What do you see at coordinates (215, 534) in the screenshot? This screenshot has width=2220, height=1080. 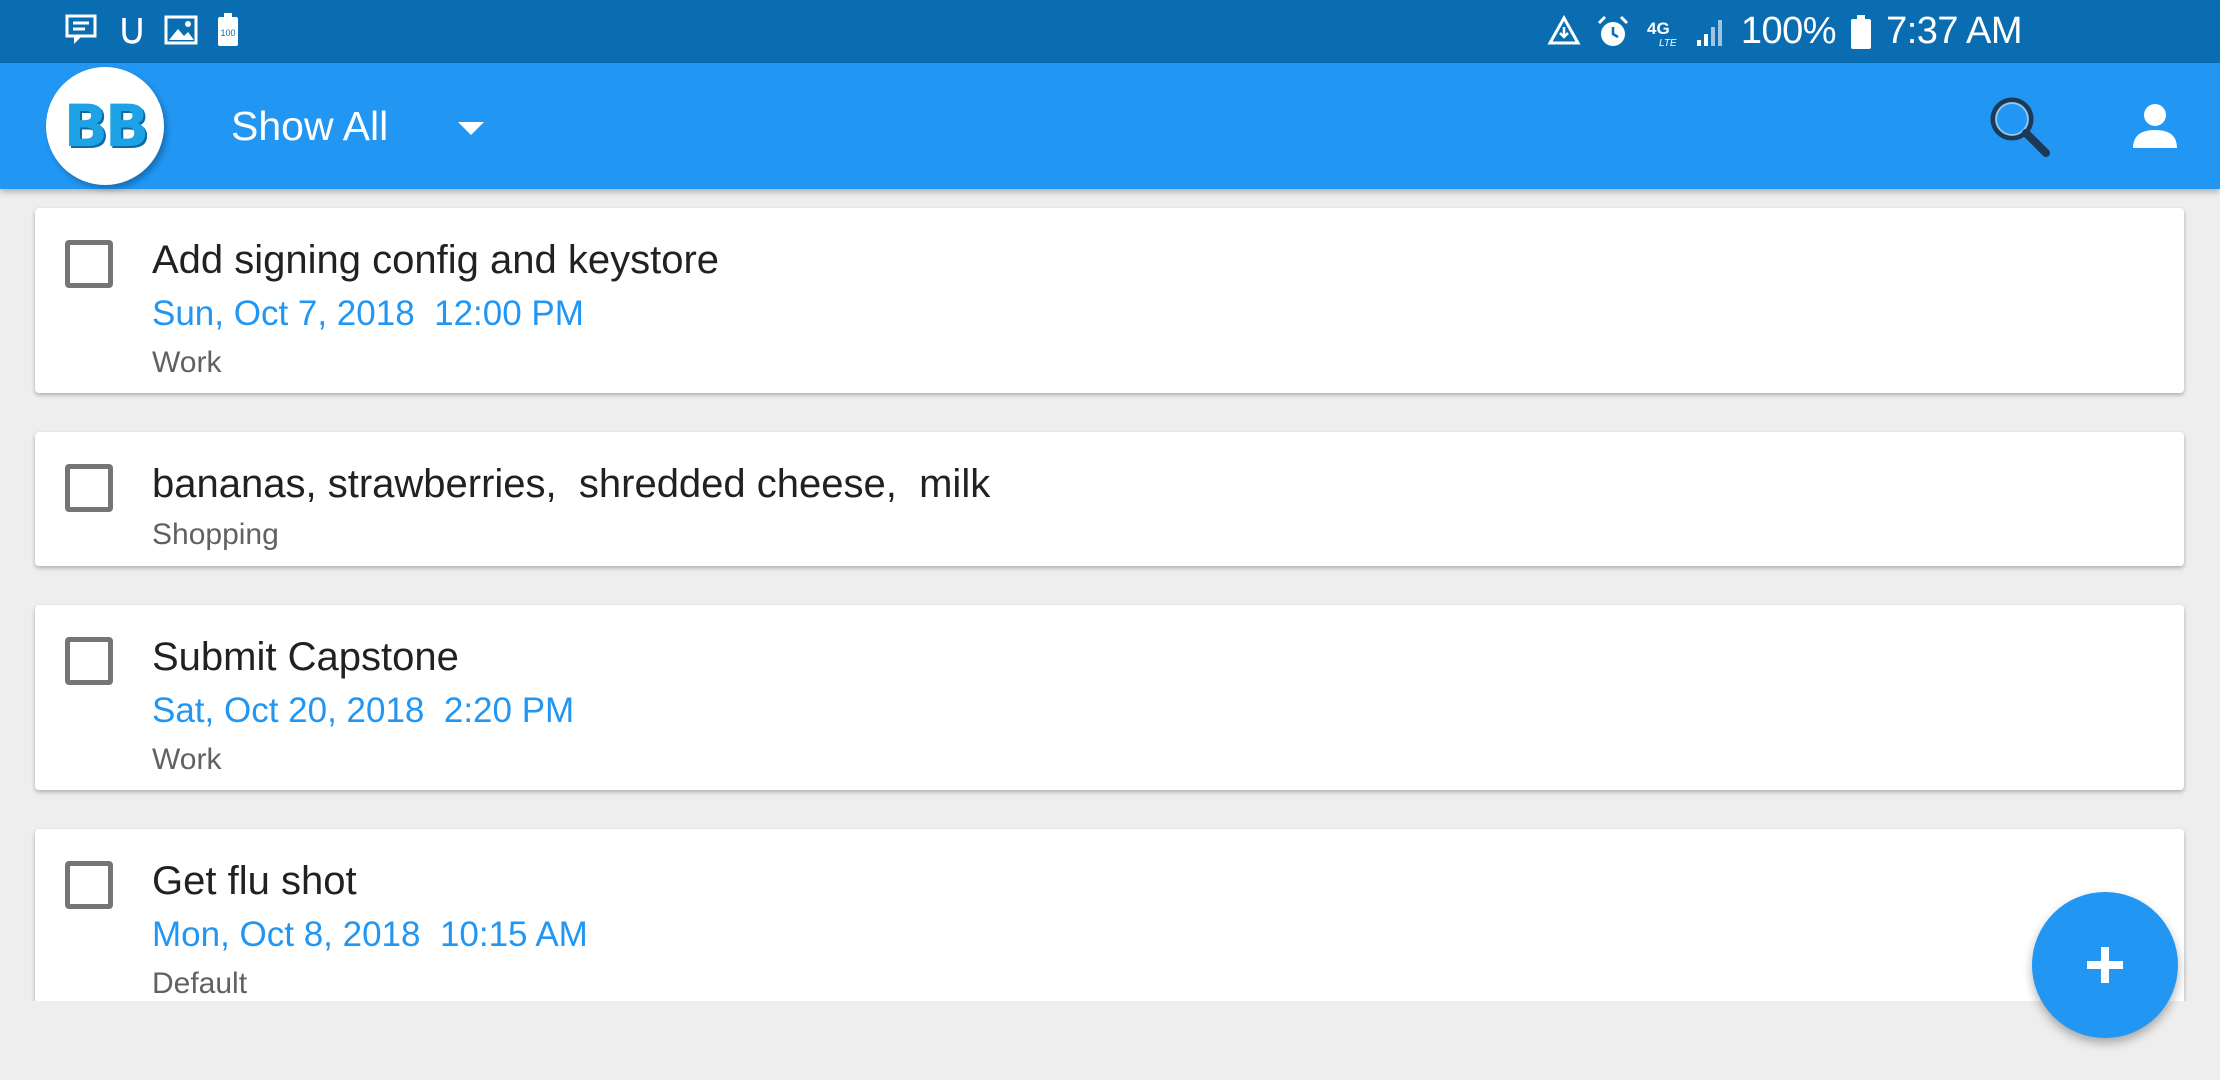 I see `task-category: Shopping` at bounding box center [215, 534].